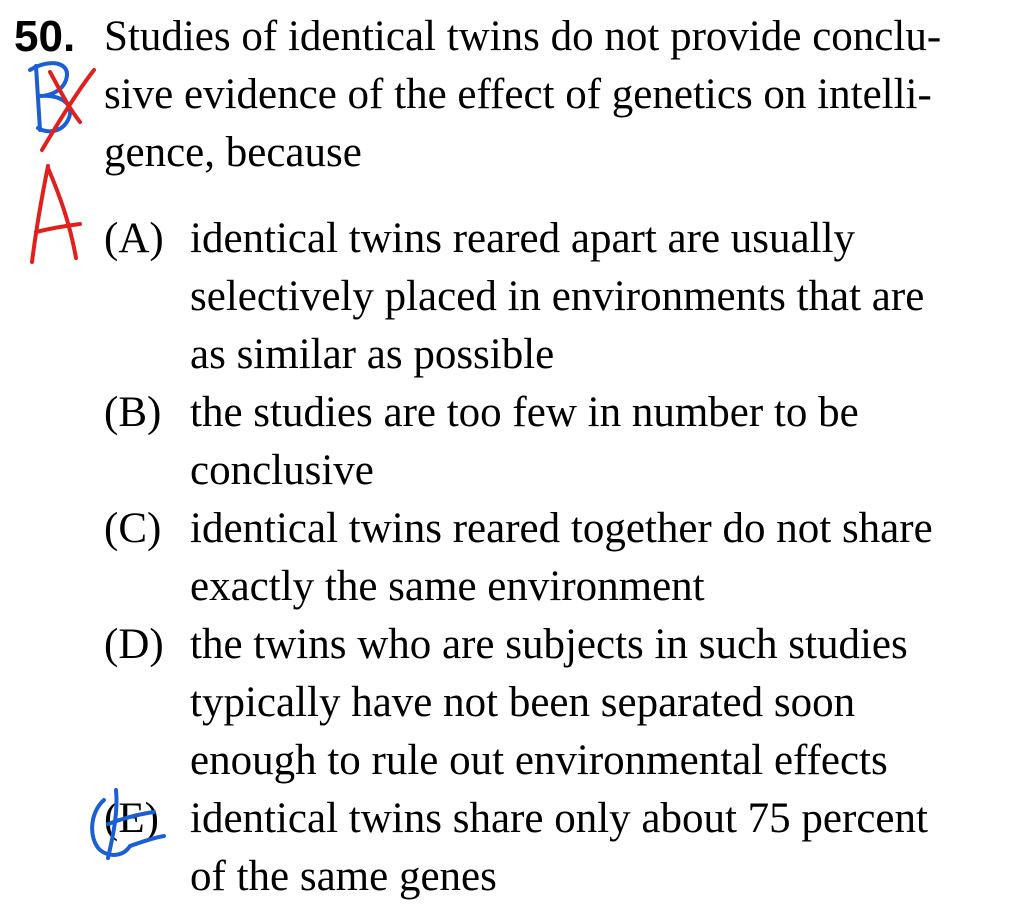 Image resolution: width=1022 pixels, height=912 pixels. Describe the element at coordinates (447, 586) in the screenshot. I see `choice-line: exactly the same environment` at that location.